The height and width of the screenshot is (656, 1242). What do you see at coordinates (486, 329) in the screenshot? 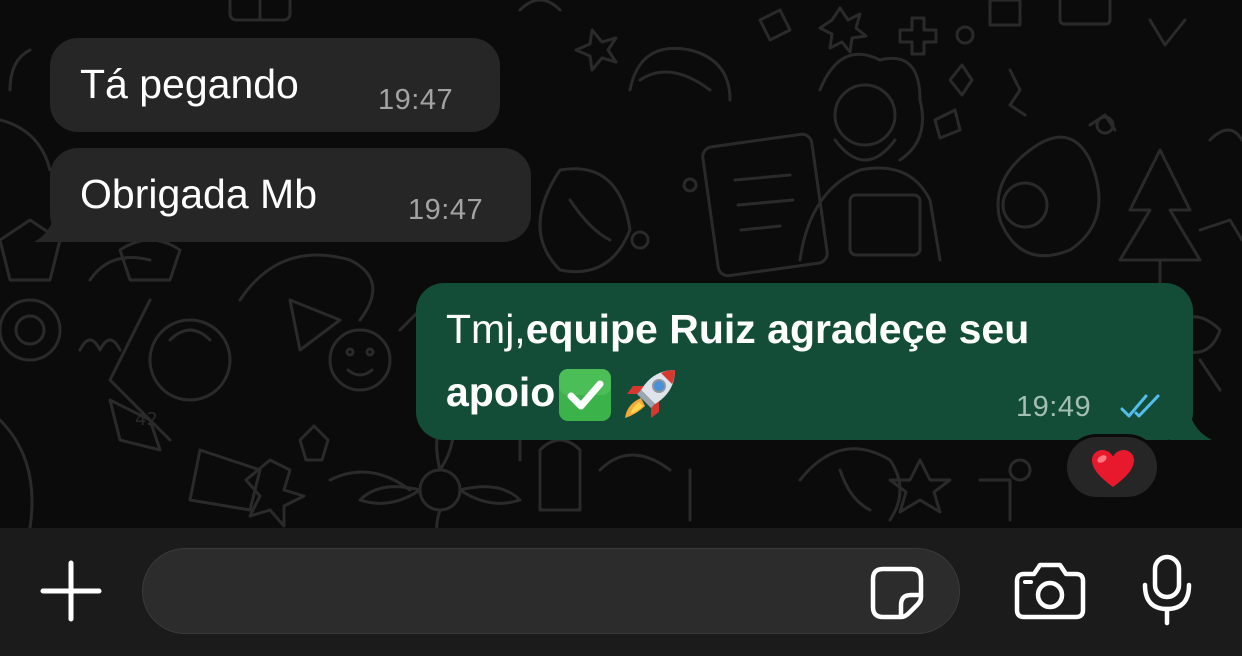
I see `message-text-prefix: Tmj,` at bounding box center [486, 329].